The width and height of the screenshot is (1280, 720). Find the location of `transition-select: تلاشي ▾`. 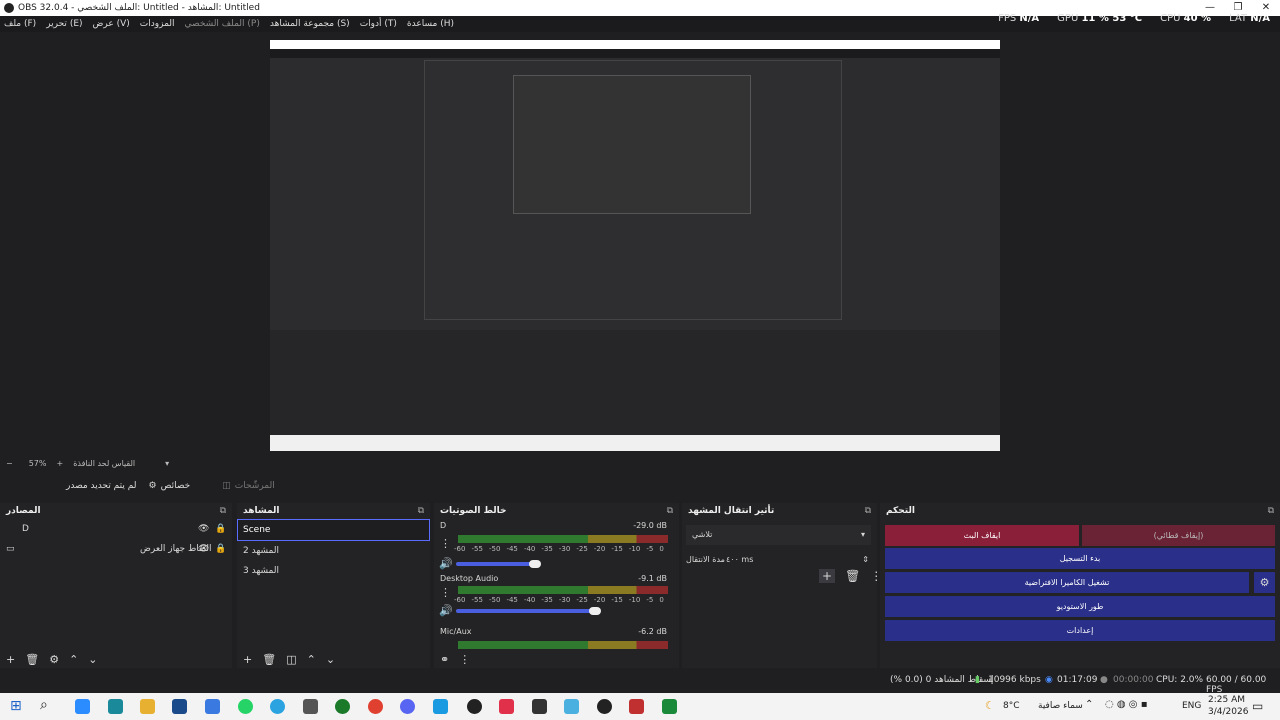

transition-select: تلاشي ▾ is located at coordinates (778, 535).